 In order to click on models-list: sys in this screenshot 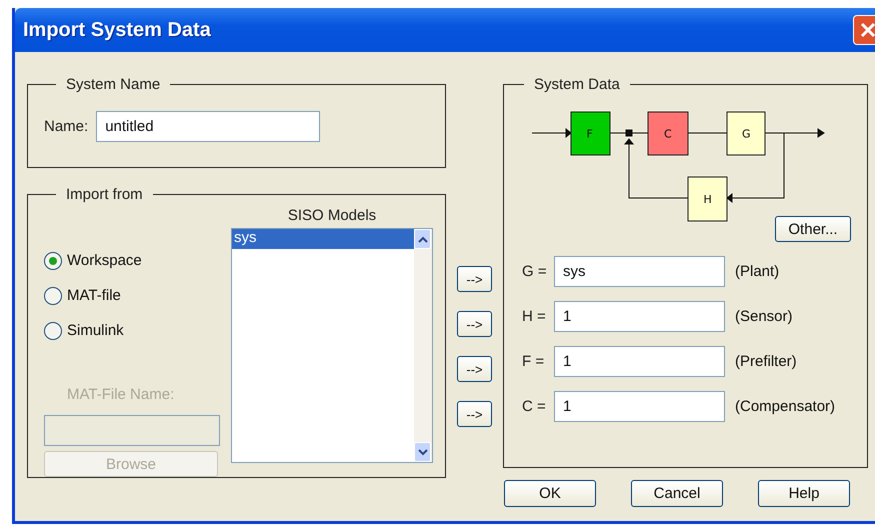, I will do `click(332, 345)`.